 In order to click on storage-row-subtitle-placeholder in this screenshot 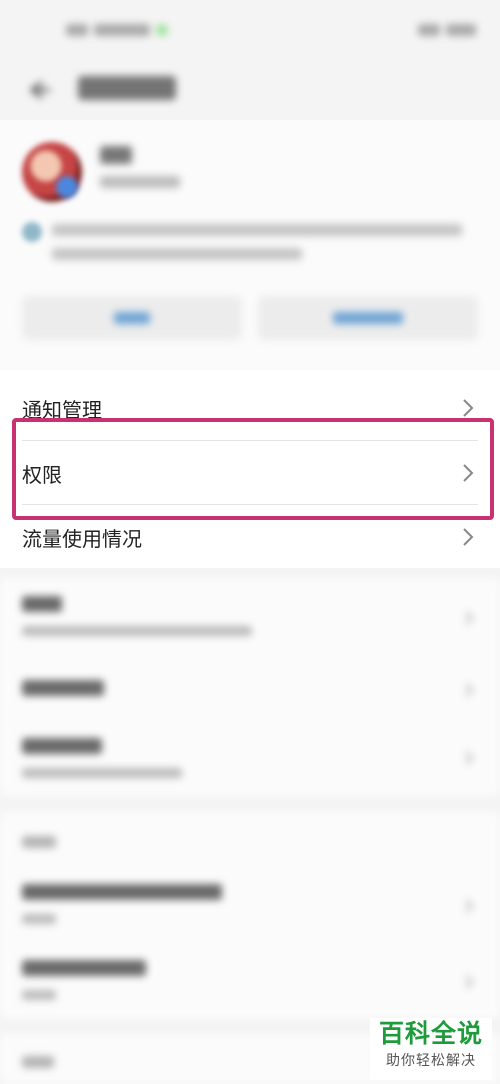, I will do `click(137, 631)`.